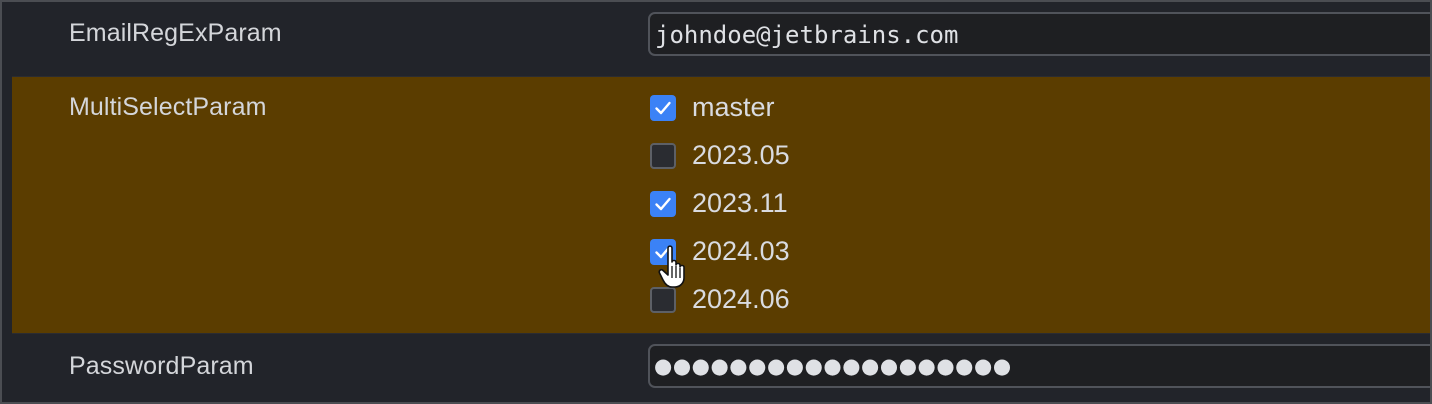 This screenshot has height=404, width=1432. Describe the element at coordinates (1039, 366) in the screenshot. I see `password-param-input: ●●●●●●●●●●●●●●●●●●●` at that location.